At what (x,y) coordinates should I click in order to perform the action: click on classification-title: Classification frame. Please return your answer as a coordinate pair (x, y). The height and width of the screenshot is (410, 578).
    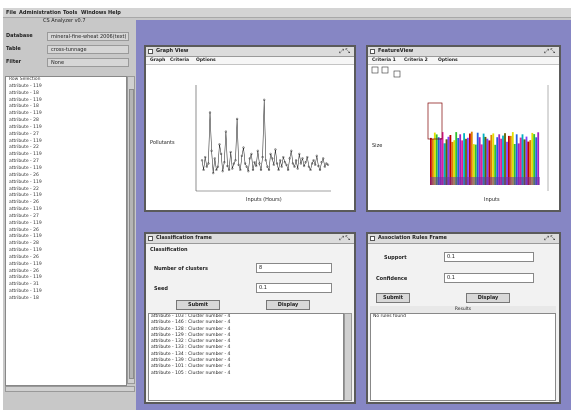
    Looking at the image, I should click on (184, 238).